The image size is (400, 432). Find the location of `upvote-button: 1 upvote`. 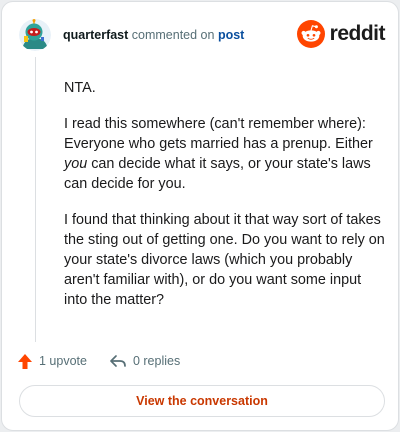

upvote-button: 1 upvote is located at coordinates (52, 361).